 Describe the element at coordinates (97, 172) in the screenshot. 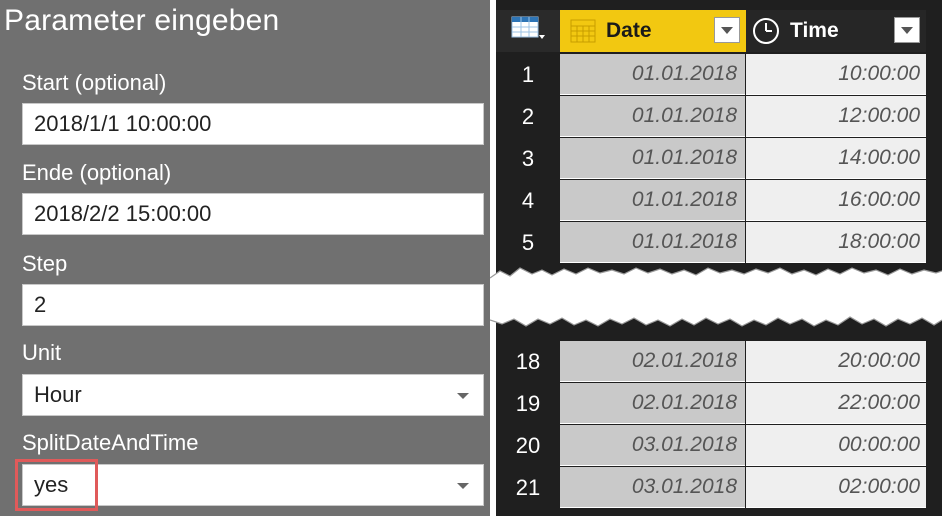

I see `end-label: Ende (optional)` at that location.